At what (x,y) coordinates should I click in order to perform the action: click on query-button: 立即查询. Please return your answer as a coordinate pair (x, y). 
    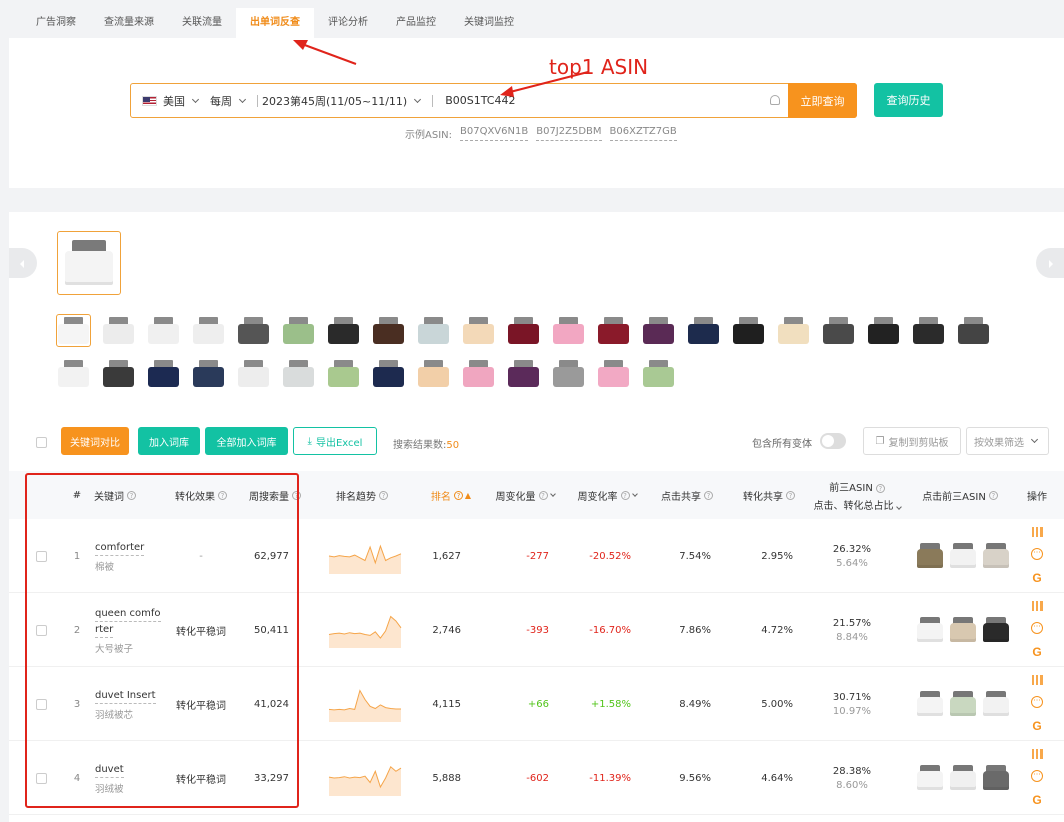
    Looking at the image, I should click on (822, 100).